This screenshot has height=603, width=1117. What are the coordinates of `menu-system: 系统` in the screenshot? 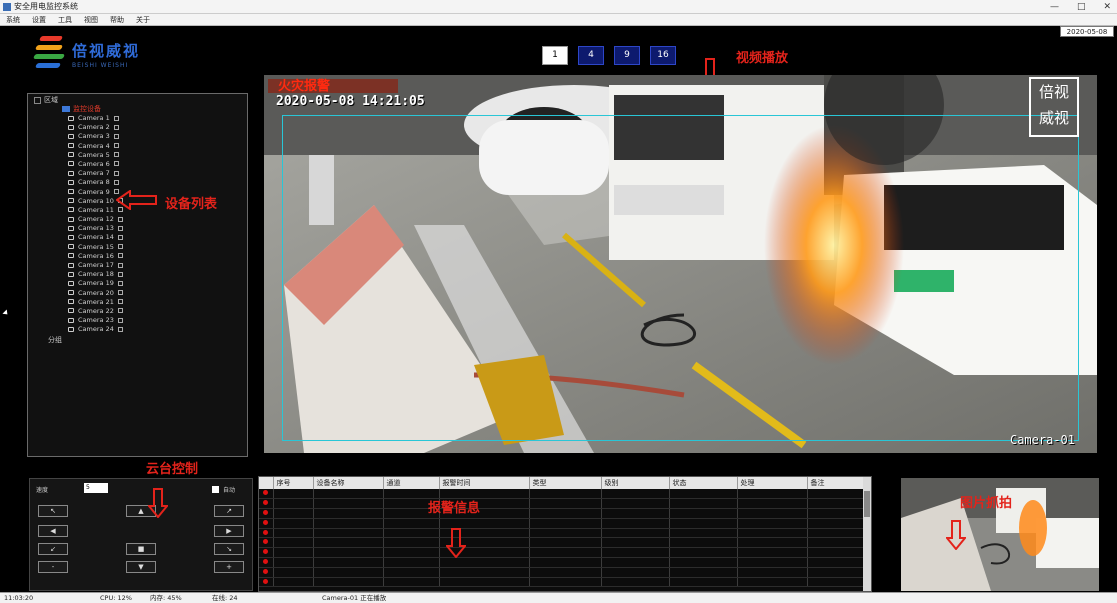 It's located at (13, 19).